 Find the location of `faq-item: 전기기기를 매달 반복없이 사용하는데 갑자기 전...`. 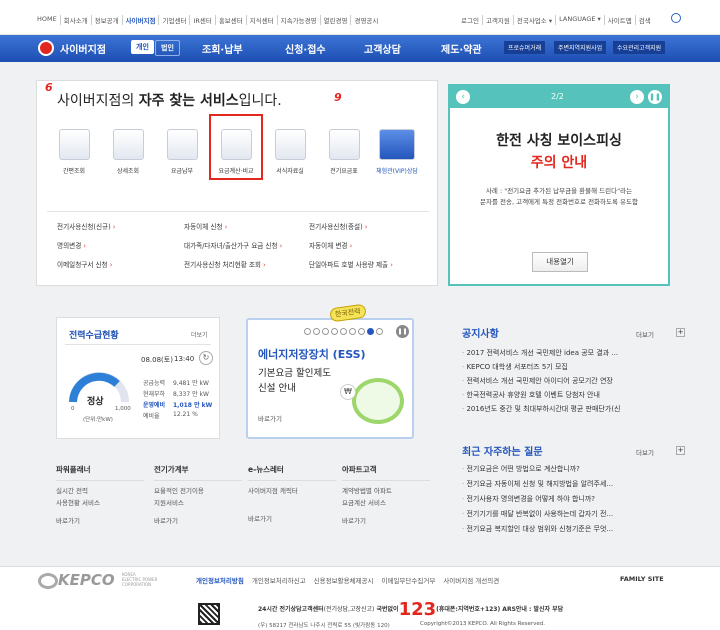

faq-item: 전기기기를 매달 반복없이 사용하는데 갑자기 전... is located at coordinates (537, 514).